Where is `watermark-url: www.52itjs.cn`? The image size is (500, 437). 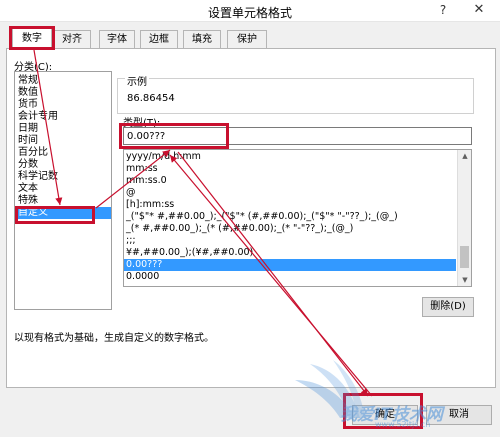
watermark-url: www.52itjs.cn is located at coordinates (403, 424).